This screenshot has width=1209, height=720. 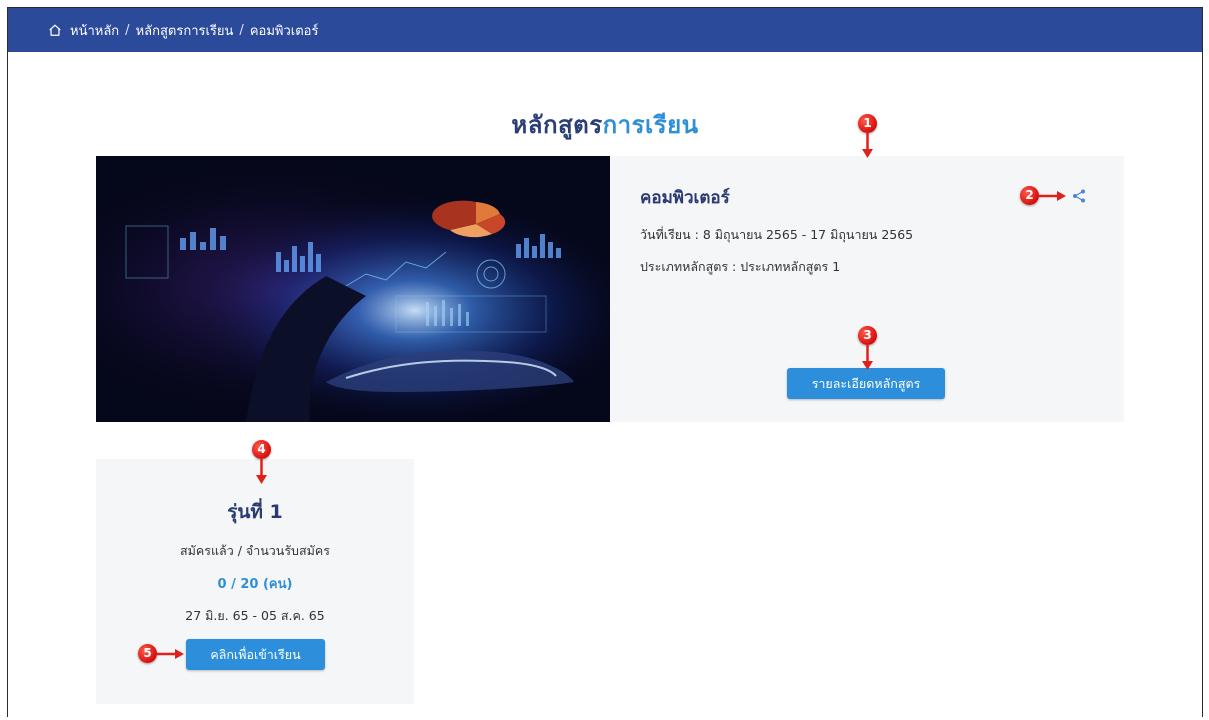 I want to click on marker-number: 5, so click(x=147, y=653).